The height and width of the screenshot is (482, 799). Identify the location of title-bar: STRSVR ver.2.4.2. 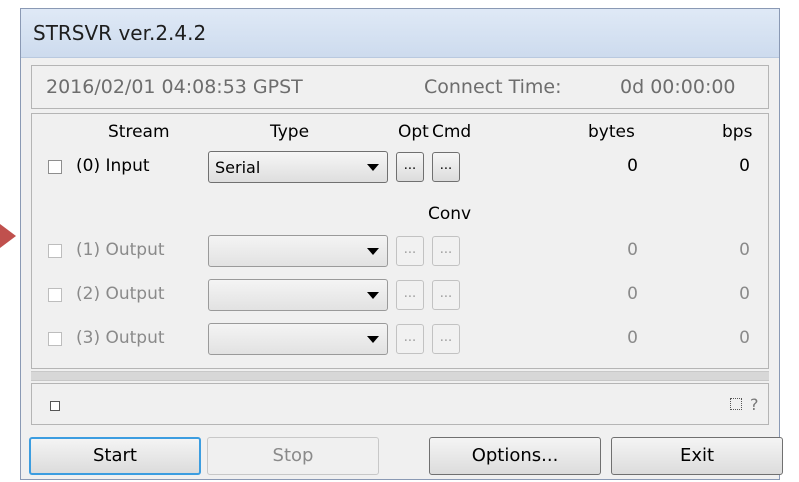
(400, 33).